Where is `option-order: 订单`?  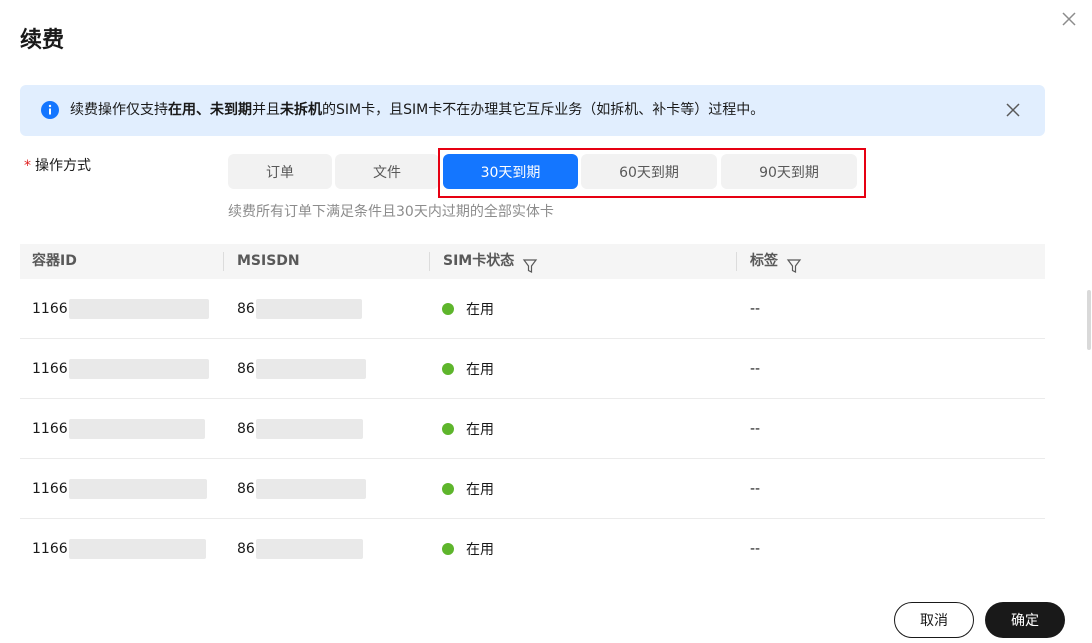 option-order: 订单 is located at coordinates (280, 171).